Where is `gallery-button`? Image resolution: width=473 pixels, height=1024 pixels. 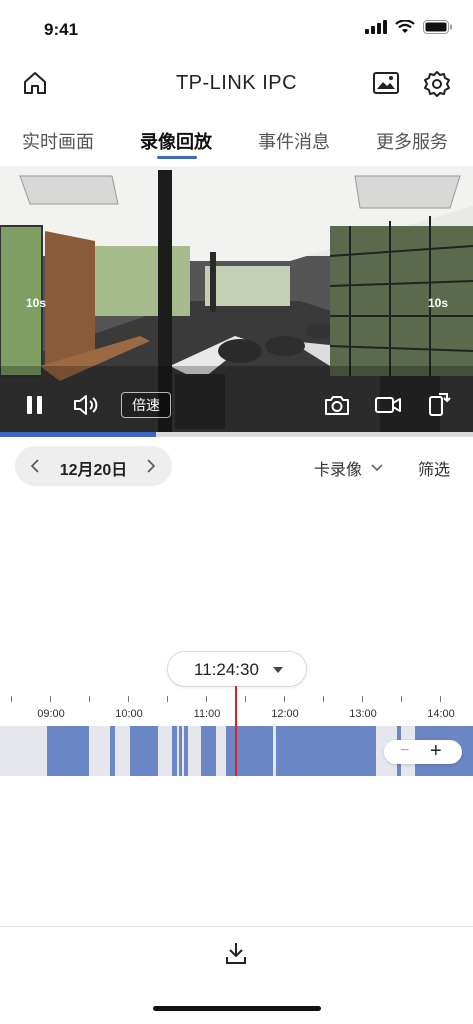 gallery-button is located at coordinates (386, 85).